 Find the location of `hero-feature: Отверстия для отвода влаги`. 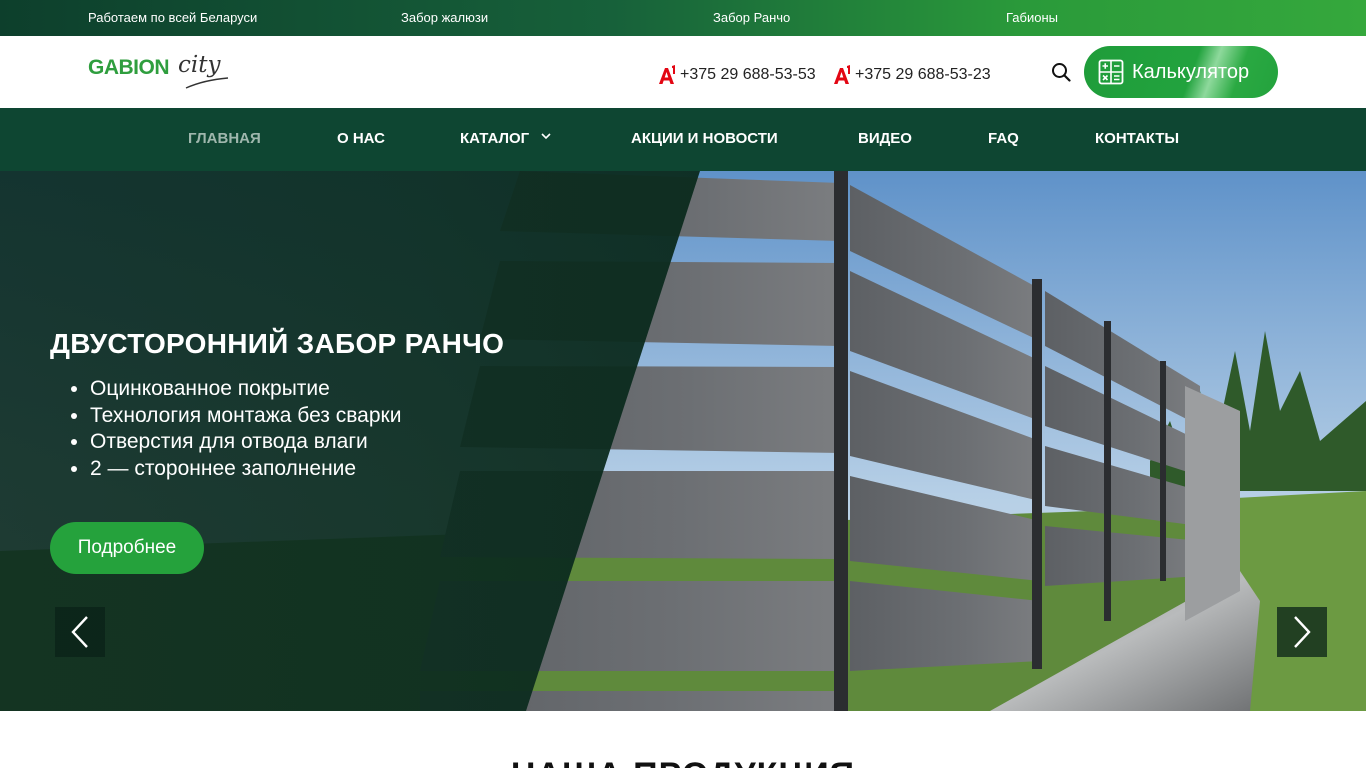

hero-feature: Отверстия для отвода влаги is located at coordinates (245, 442).